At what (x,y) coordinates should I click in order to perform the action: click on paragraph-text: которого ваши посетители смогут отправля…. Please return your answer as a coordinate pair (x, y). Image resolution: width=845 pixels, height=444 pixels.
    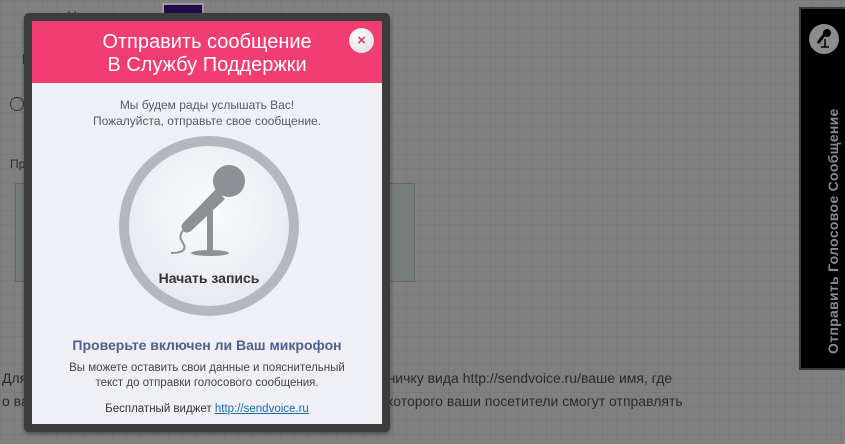
    Looking at the image, I should click on (535, 401).